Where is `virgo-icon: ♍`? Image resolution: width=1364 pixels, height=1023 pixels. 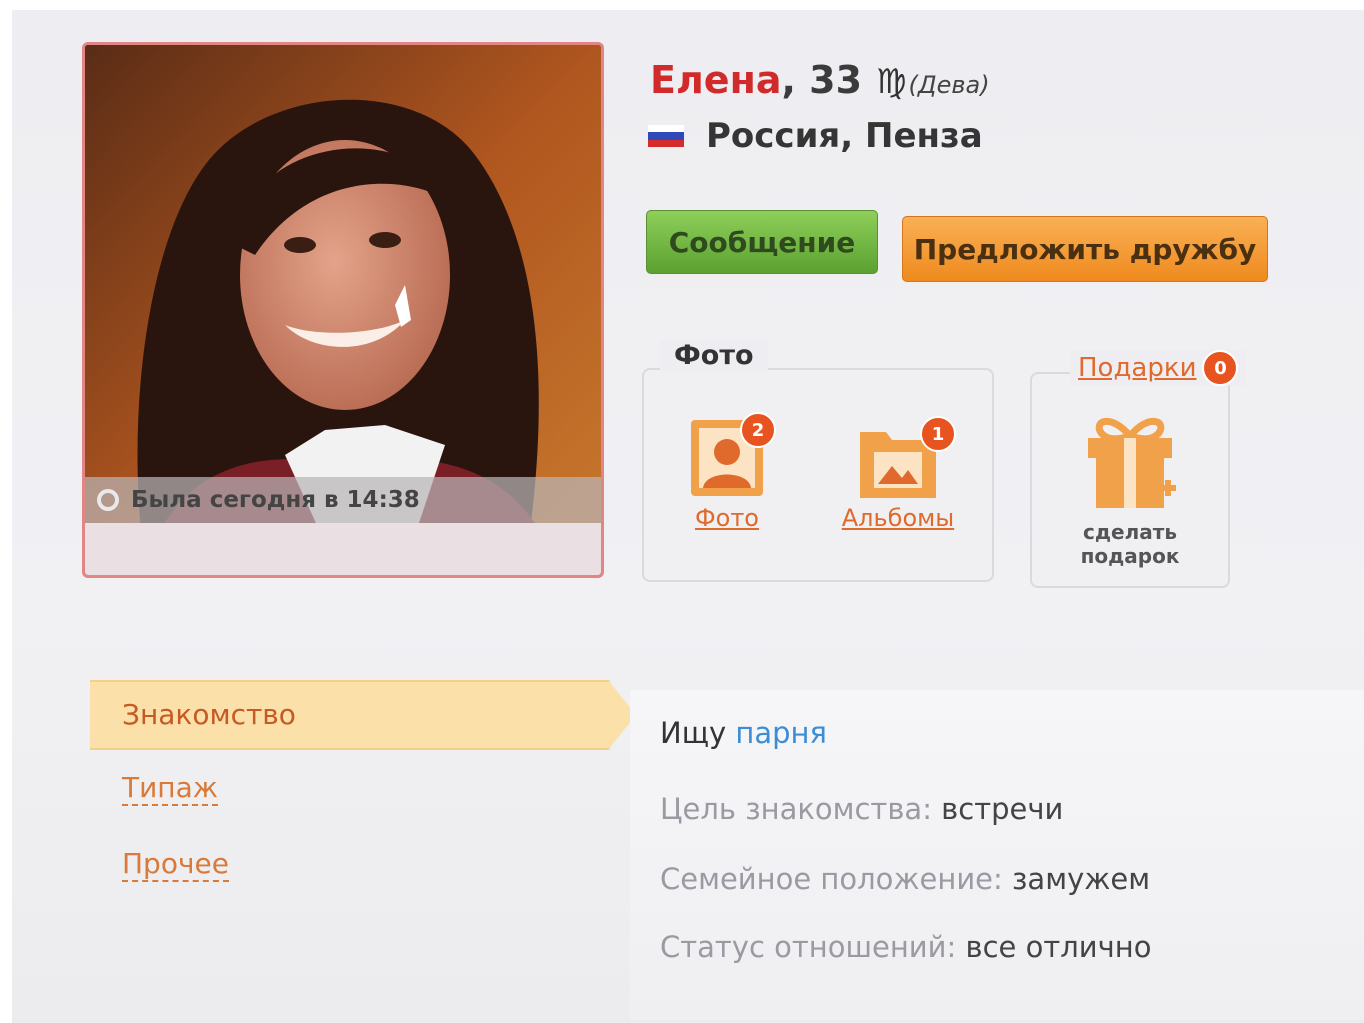
virgo-icon: ♍ is located at coordinates (891, 82).